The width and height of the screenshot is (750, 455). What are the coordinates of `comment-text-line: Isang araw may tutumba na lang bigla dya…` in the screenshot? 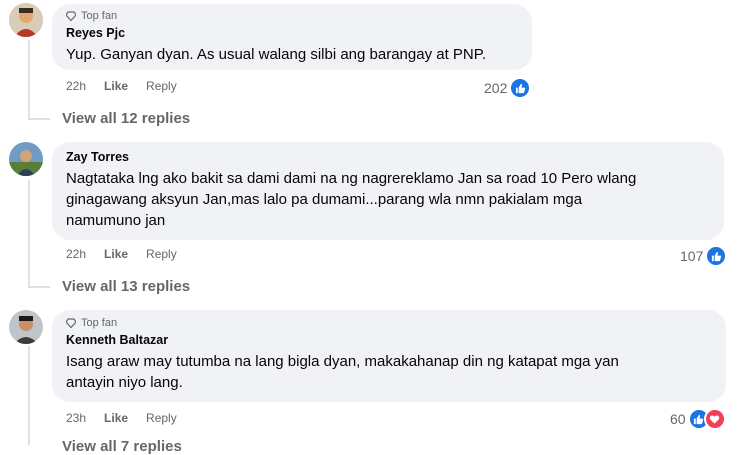 It's located at (342, 361).